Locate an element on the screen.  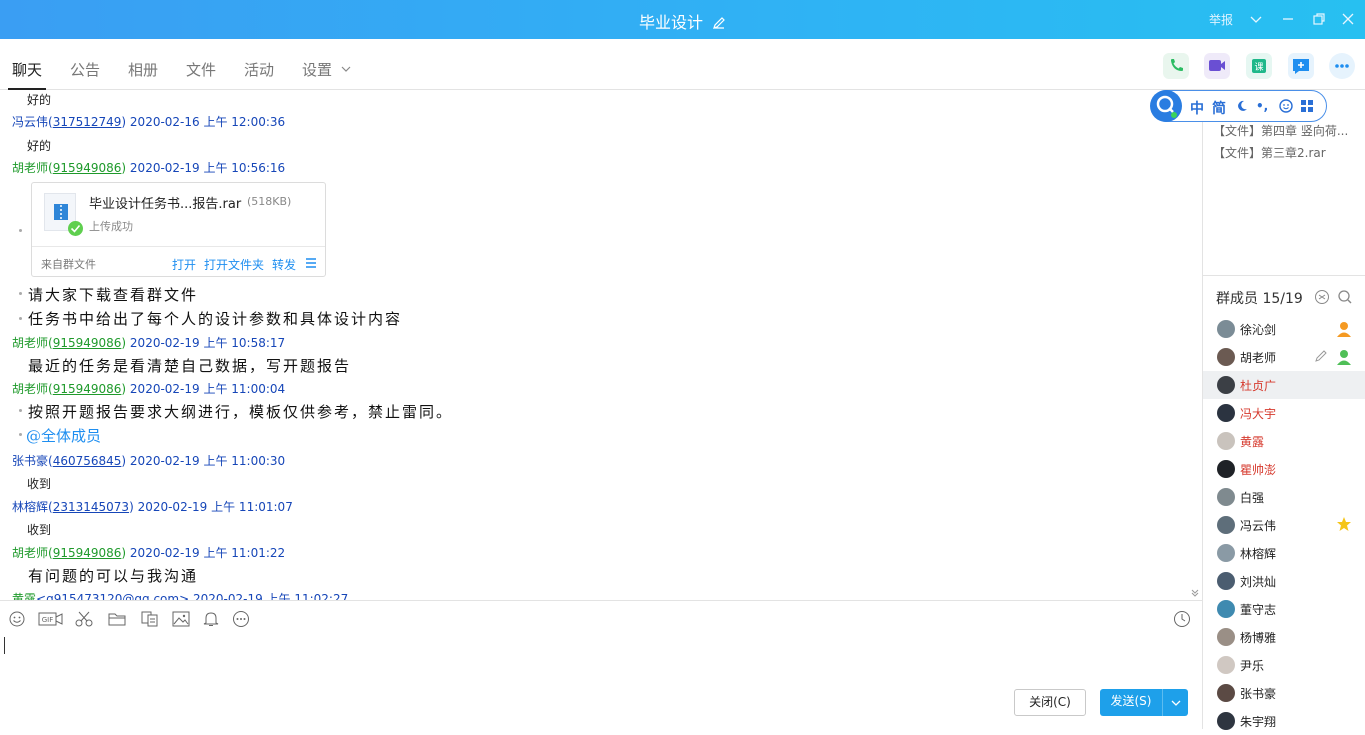
emoji-icon is located at coordinates (17, 619).